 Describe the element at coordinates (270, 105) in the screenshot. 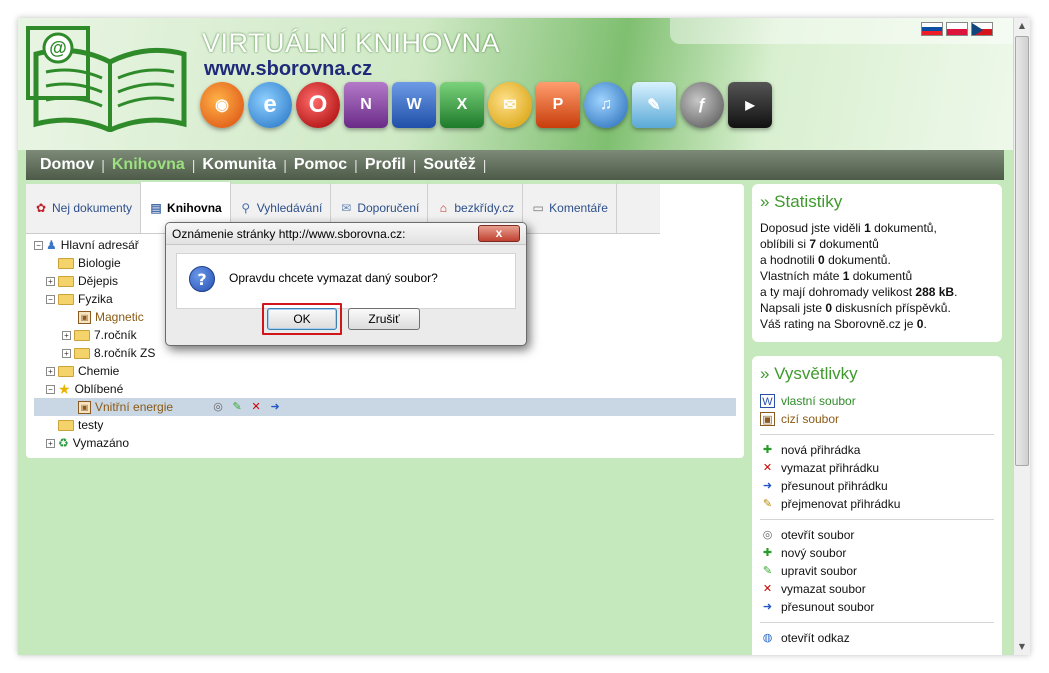

I see `internet-explorer-icon: e` at that location.